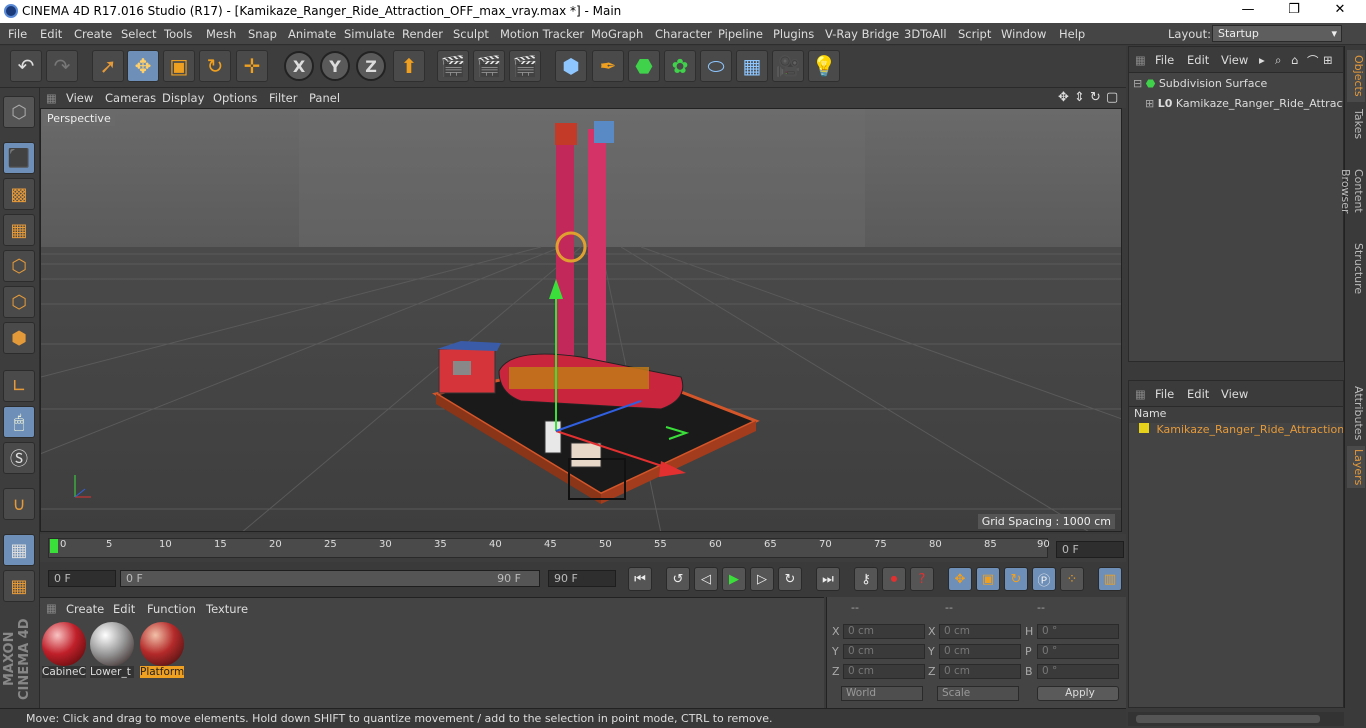 The height and width of the screenshot is (728, 1366). Describe the element at coordinates (734, 579) in the screenshot. I see `play-button: ▶` at that location.